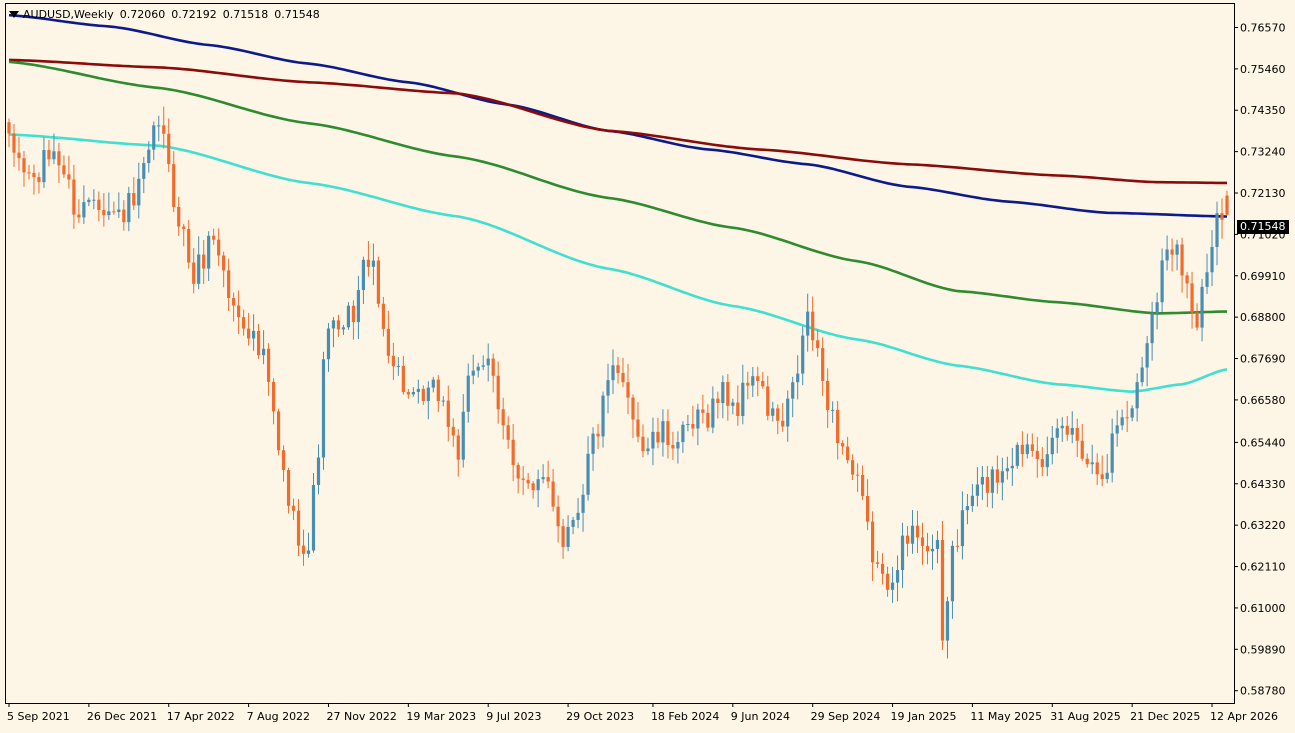 Image resolution: width=1295 pixels, height=733 pixels. I want to click on time-tick-label: 18 Feb 2024, so click(685, 716).